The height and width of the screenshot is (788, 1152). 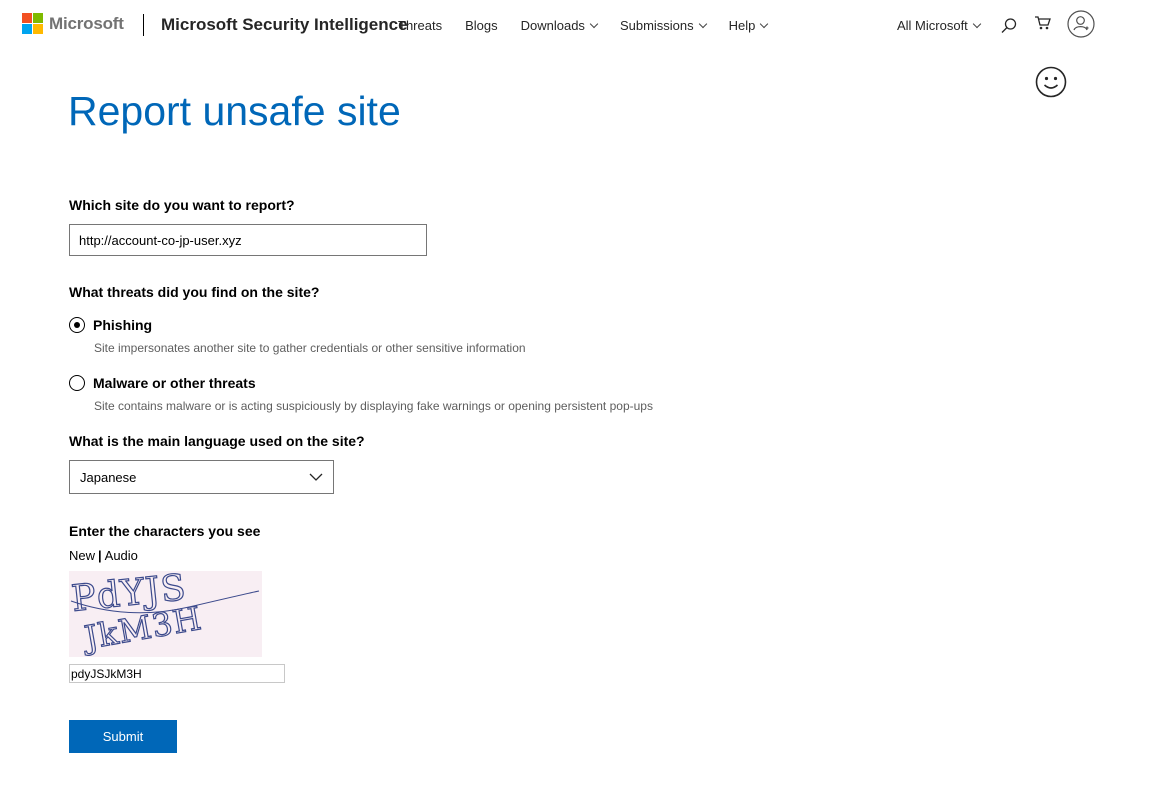 I want to click on language-selected-value: Japanese, so click(x=108, y=477).